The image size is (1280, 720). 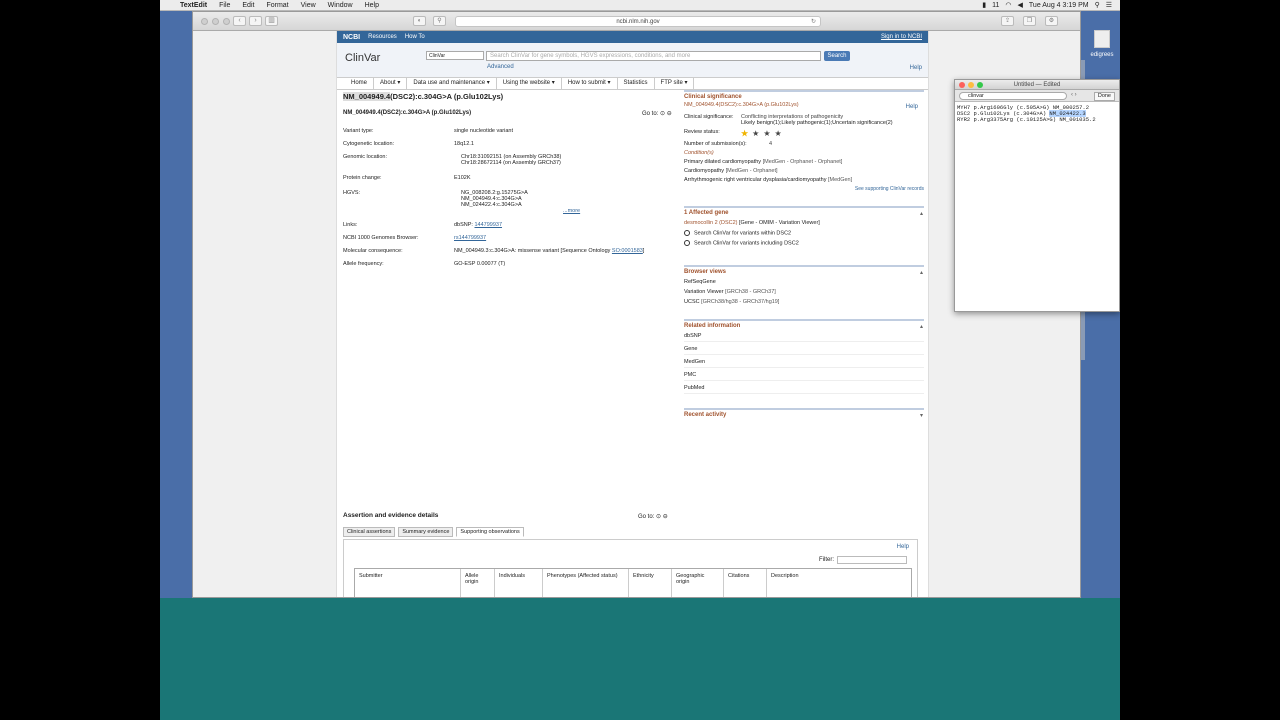 What do you see at coordinates (618, 211) in the screenshot?
I see `more-link: ...more` at bounding box center [618, 211].